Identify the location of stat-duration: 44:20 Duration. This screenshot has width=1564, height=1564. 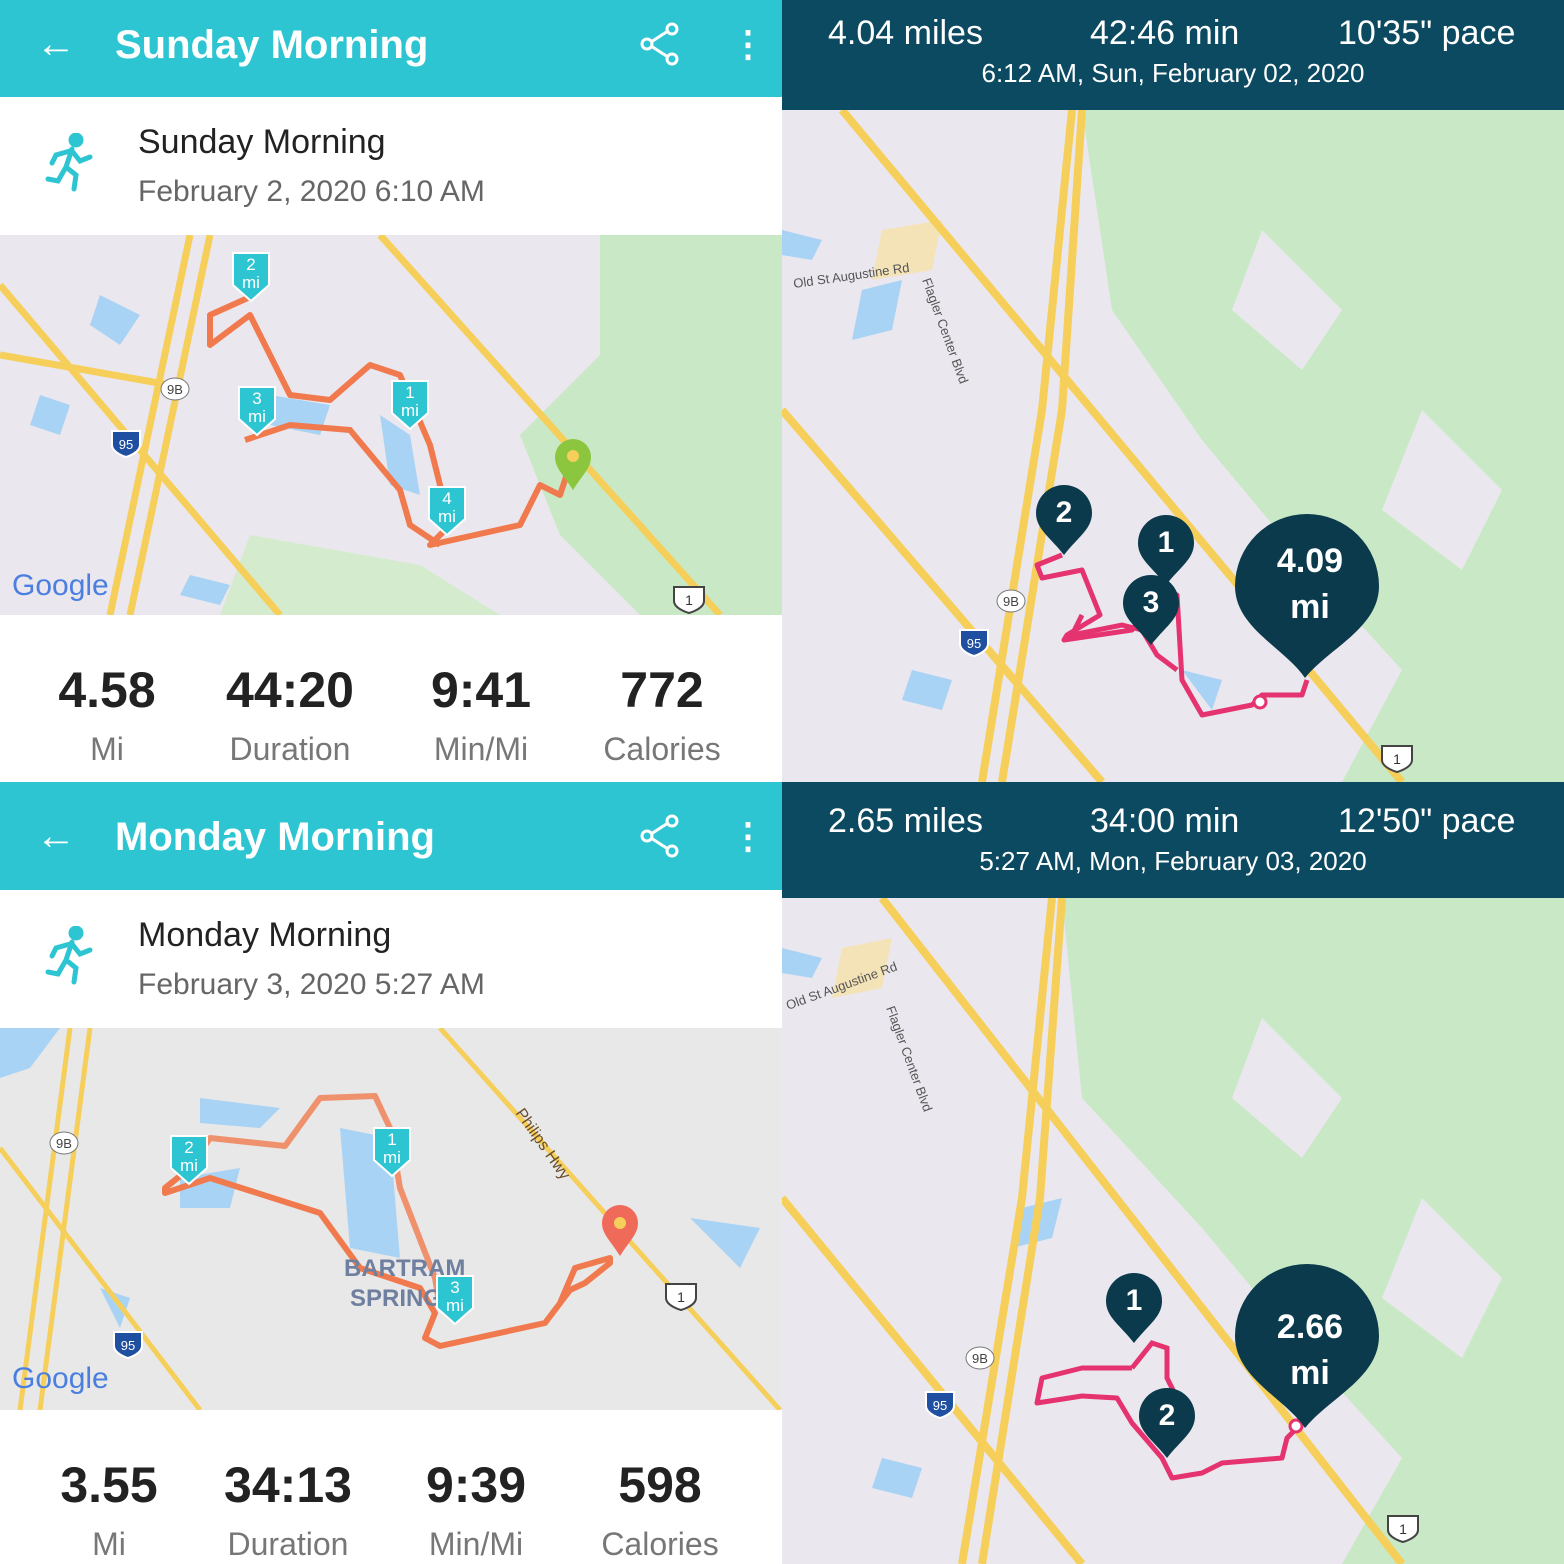
(290, 714).